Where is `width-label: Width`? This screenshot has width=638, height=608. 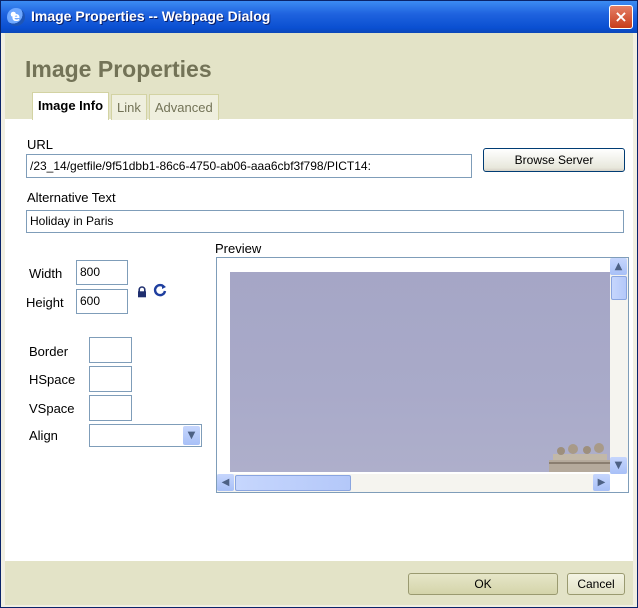 width-label: Width is located at coordinates (46, 273).